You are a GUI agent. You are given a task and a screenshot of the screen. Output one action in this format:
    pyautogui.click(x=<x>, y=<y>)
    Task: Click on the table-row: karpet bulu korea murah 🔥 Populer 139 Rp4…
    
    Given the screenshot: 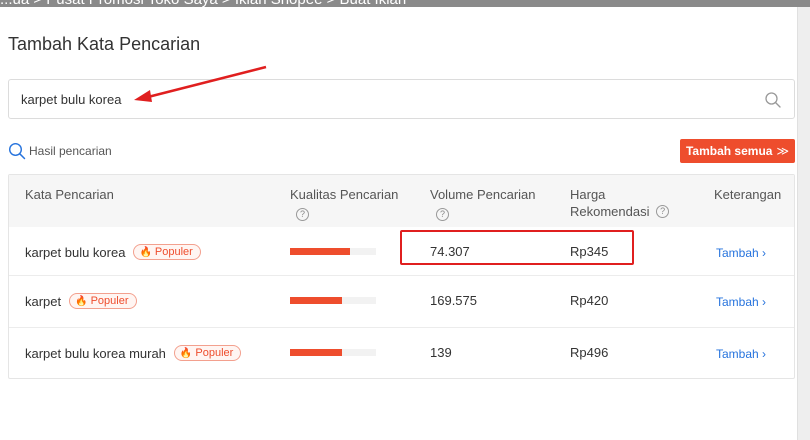 What is the action you would take?
    pyautogui.click(x=401, y=353)
    